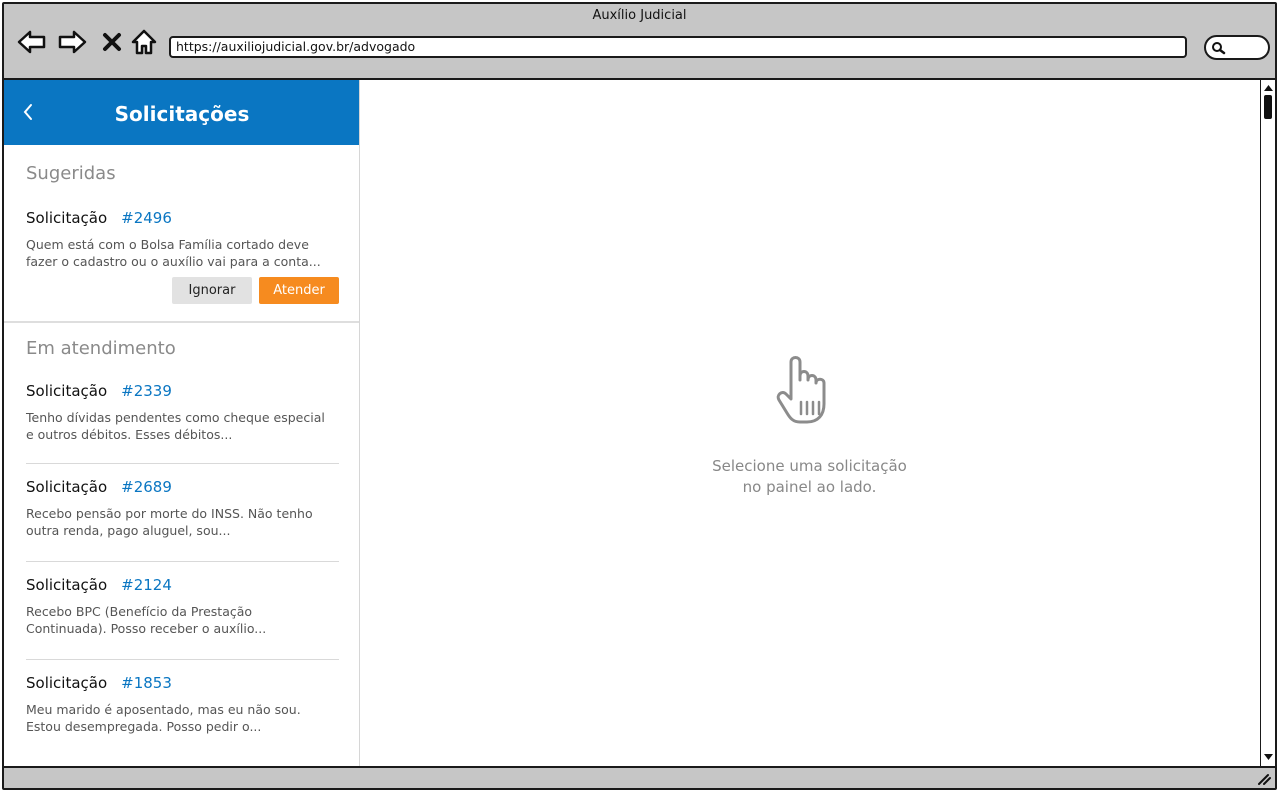 Image resolution: width=1280 pixels, height=793 pixels. Describe the element at coordinates (801, 390) in the screenshot. I see `pointer-hand-icon` at that location.